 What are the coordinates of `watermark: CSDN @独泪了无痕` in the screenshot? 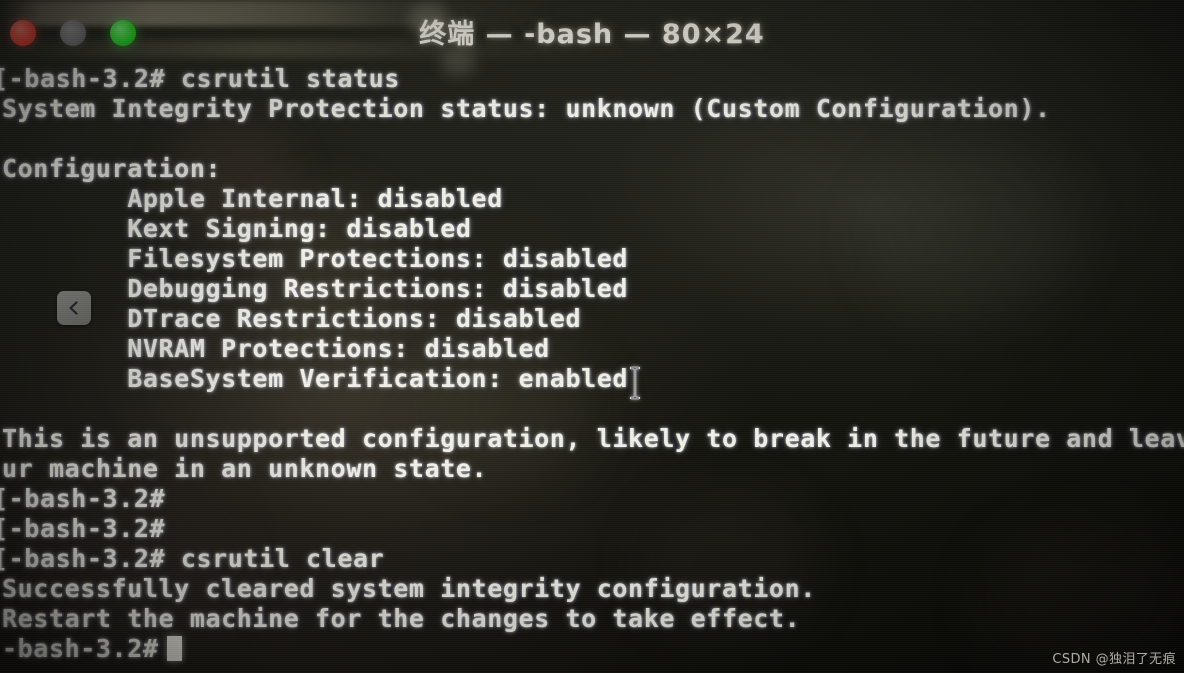 It's located at (1114, 659).